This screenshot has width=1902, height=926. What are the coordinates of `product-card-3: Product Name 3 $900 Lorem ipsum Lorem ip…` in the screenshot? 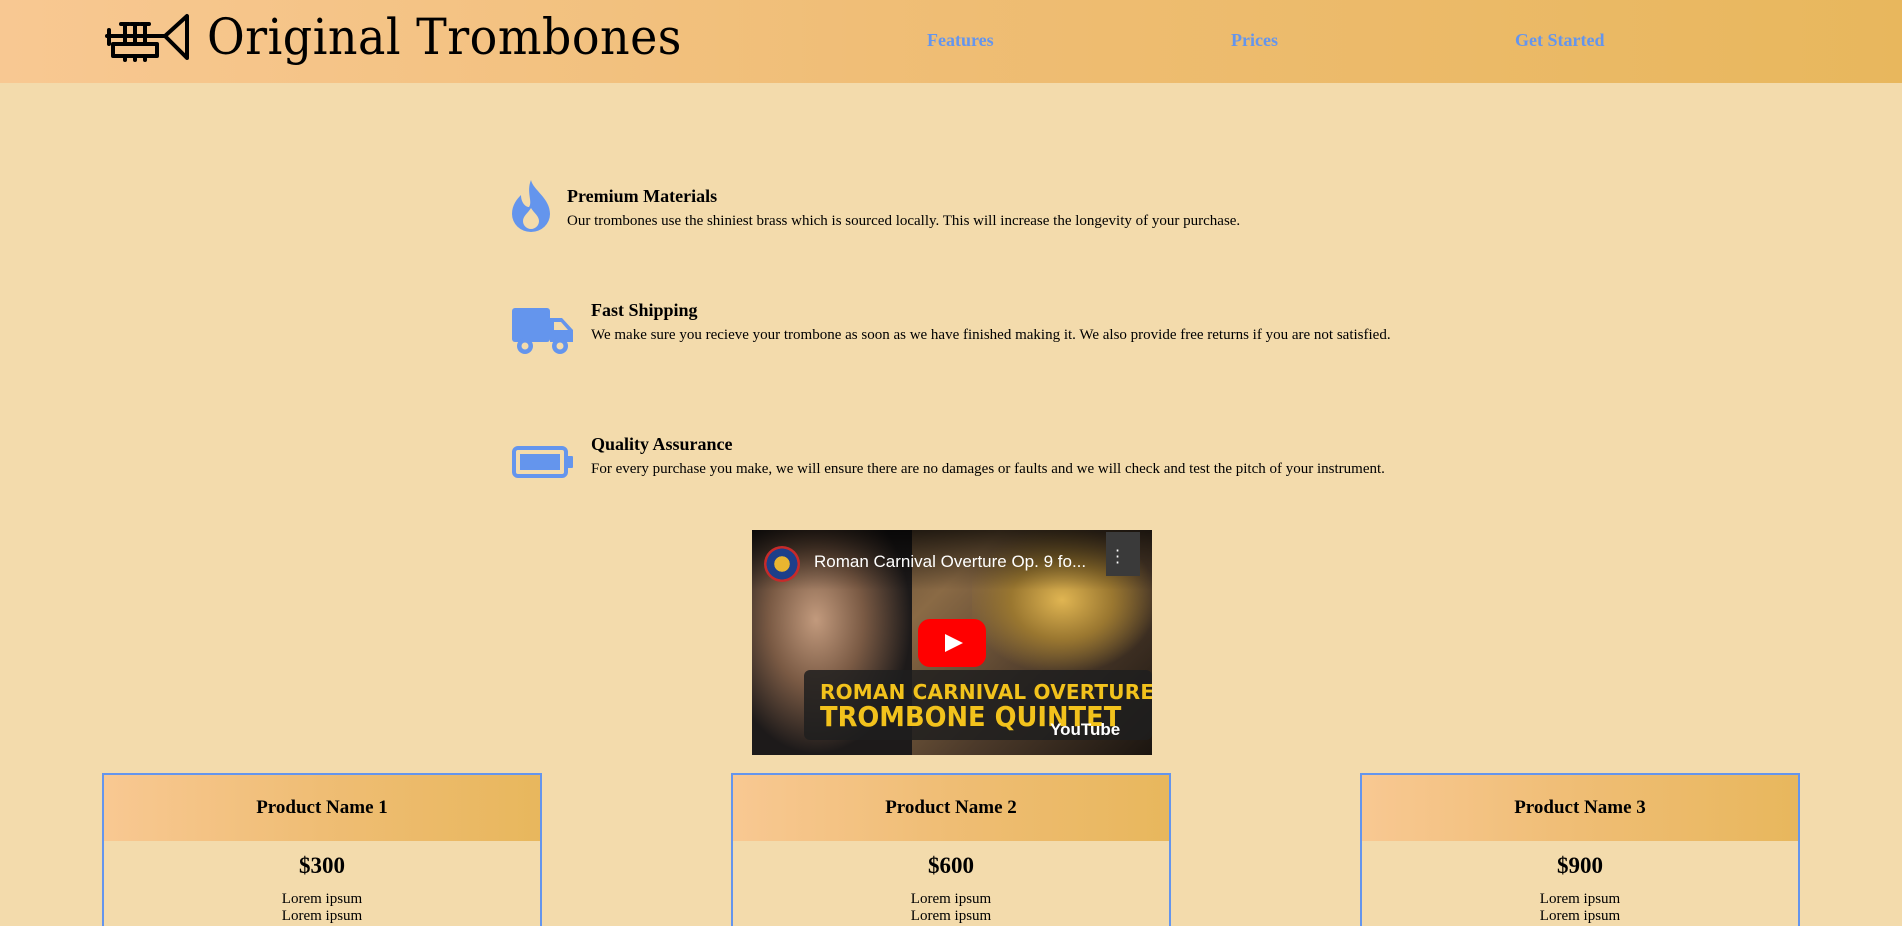 It's located at (1580, 849).